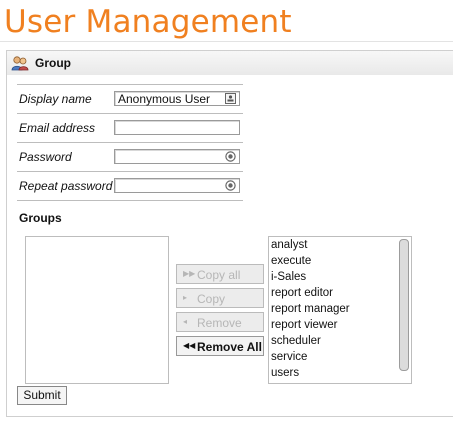 The width and height of the screenshot is (453, 426). I want to click on password-row: Password, so click(130, 156).